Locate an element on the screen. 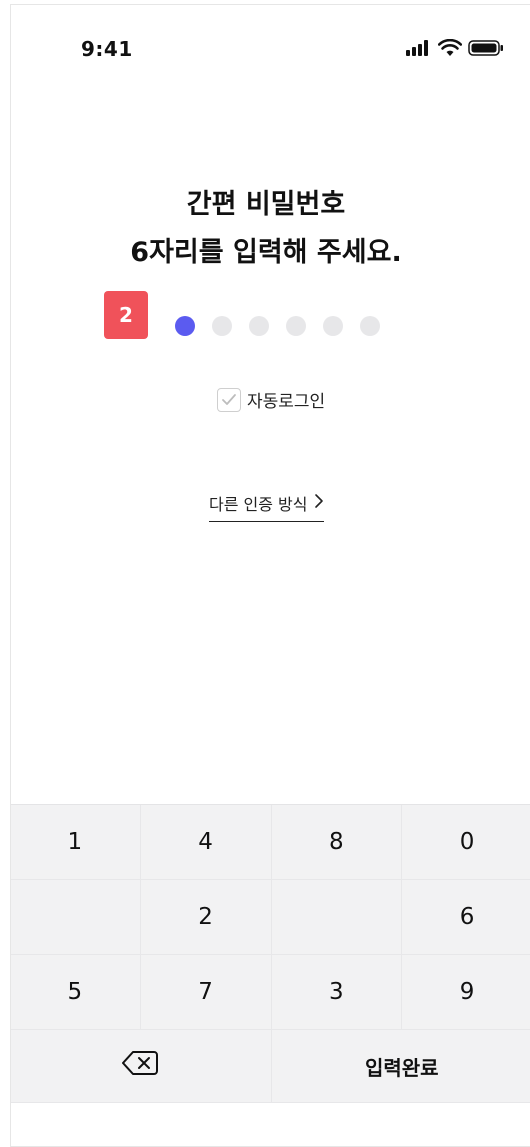 This screenshot has height=1147, width=530. chevron-right-icon is located at coordinates (319, 503).